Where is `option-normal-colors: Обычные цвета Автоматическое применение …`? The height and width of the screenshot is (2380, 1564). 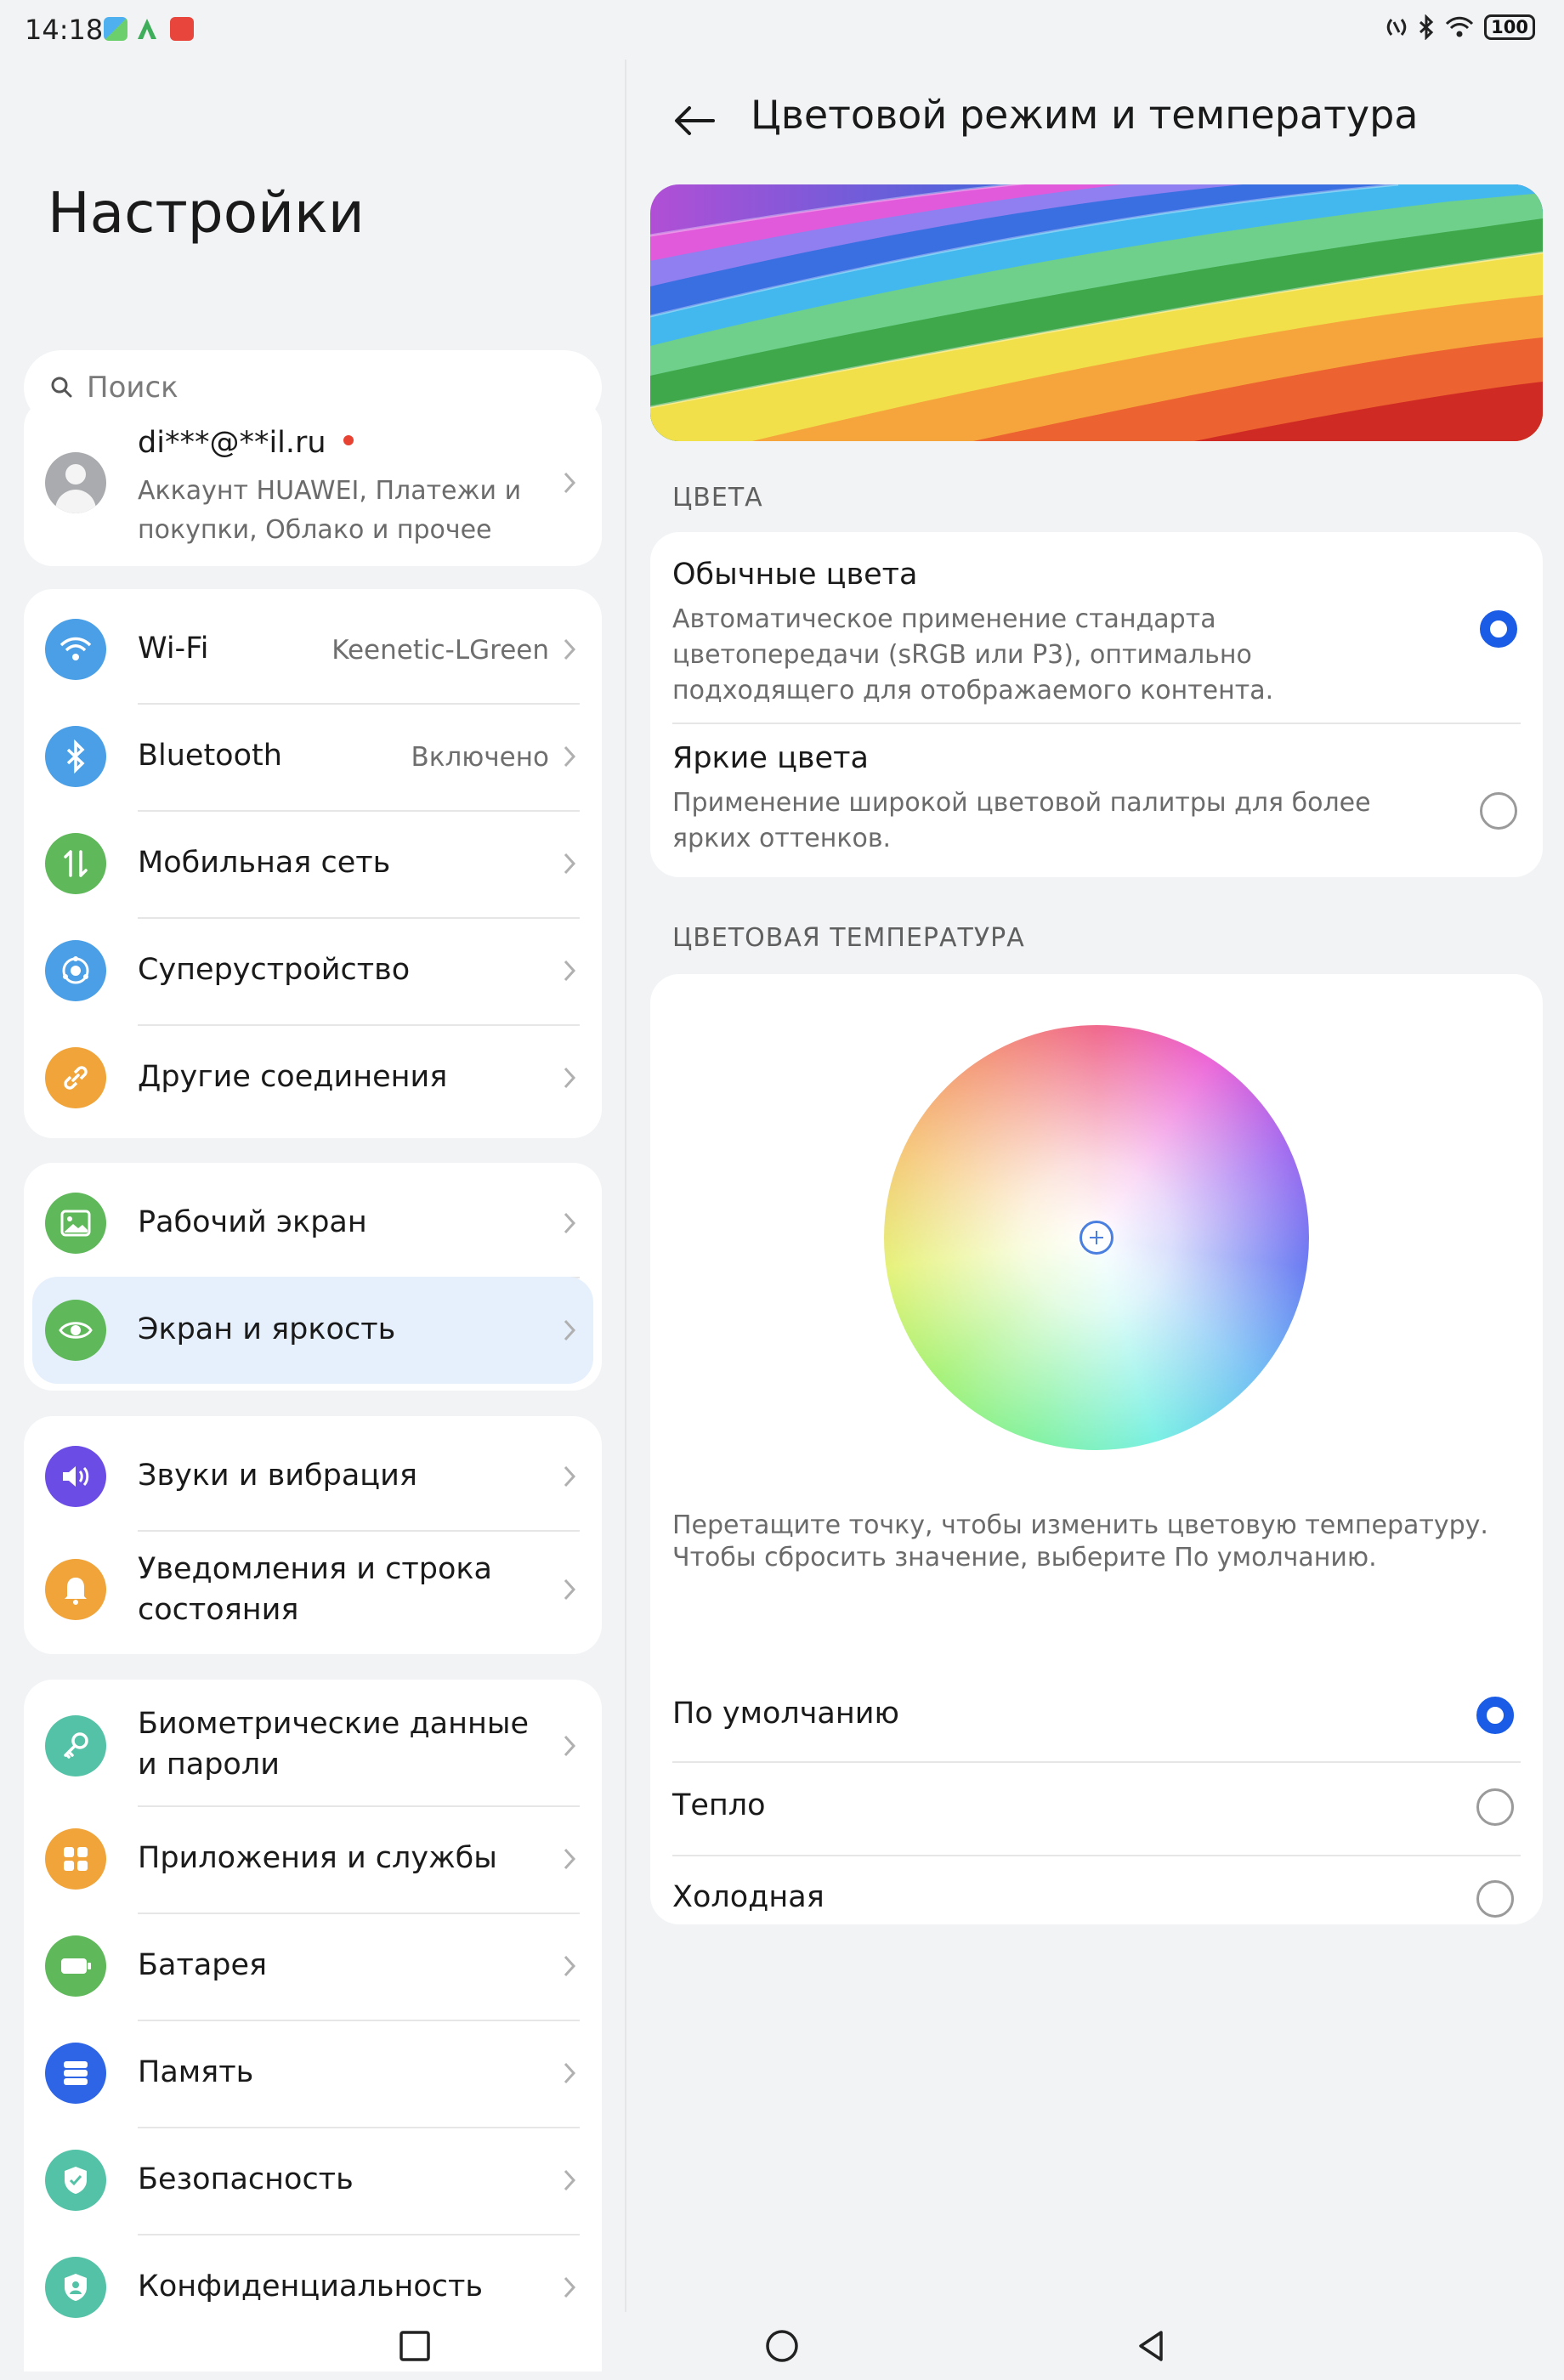
option-normal-colors: Обычные цвета Автоматическое применение … is located at coordinates (1096, 626).